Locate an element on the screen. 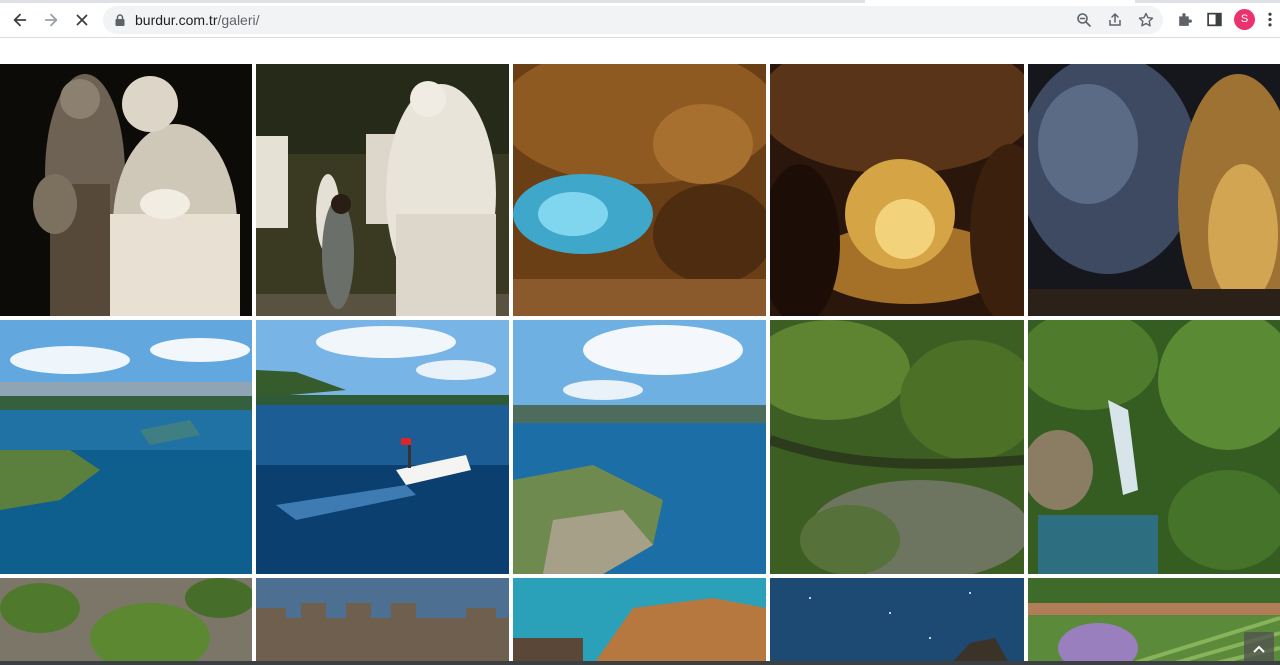 Image resolution: width=1280 pixels, height=665 pixels. gallery-photo-lake-islands is located at coordinates (126, 447).